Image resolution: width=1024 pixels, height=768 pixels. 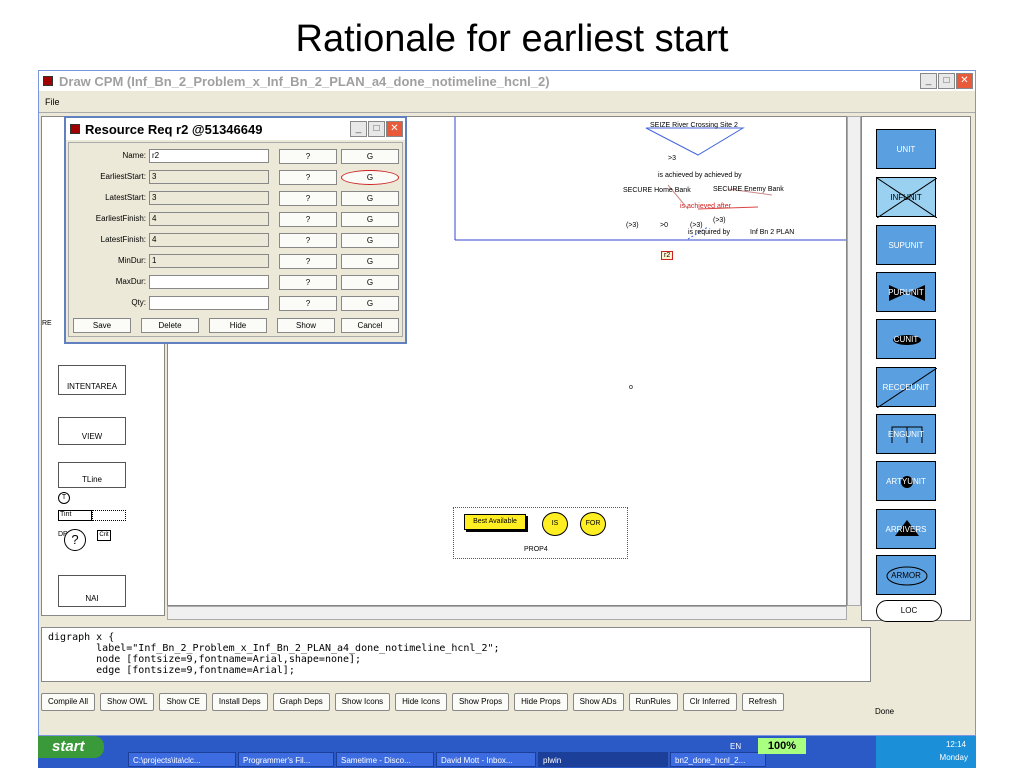 I want to click on palette-recceunit-label: RECCEUNIT, so click(x=906, y=387).